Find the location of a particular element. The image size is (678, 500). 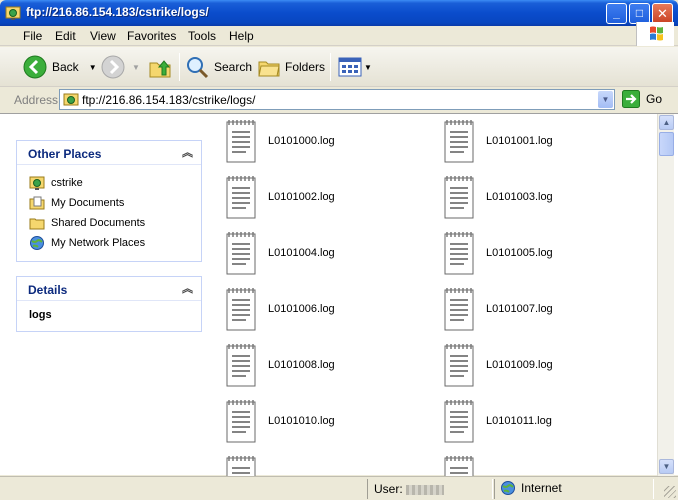

back-dropdown-icon: ▼ is located at coordinates (93, 67).